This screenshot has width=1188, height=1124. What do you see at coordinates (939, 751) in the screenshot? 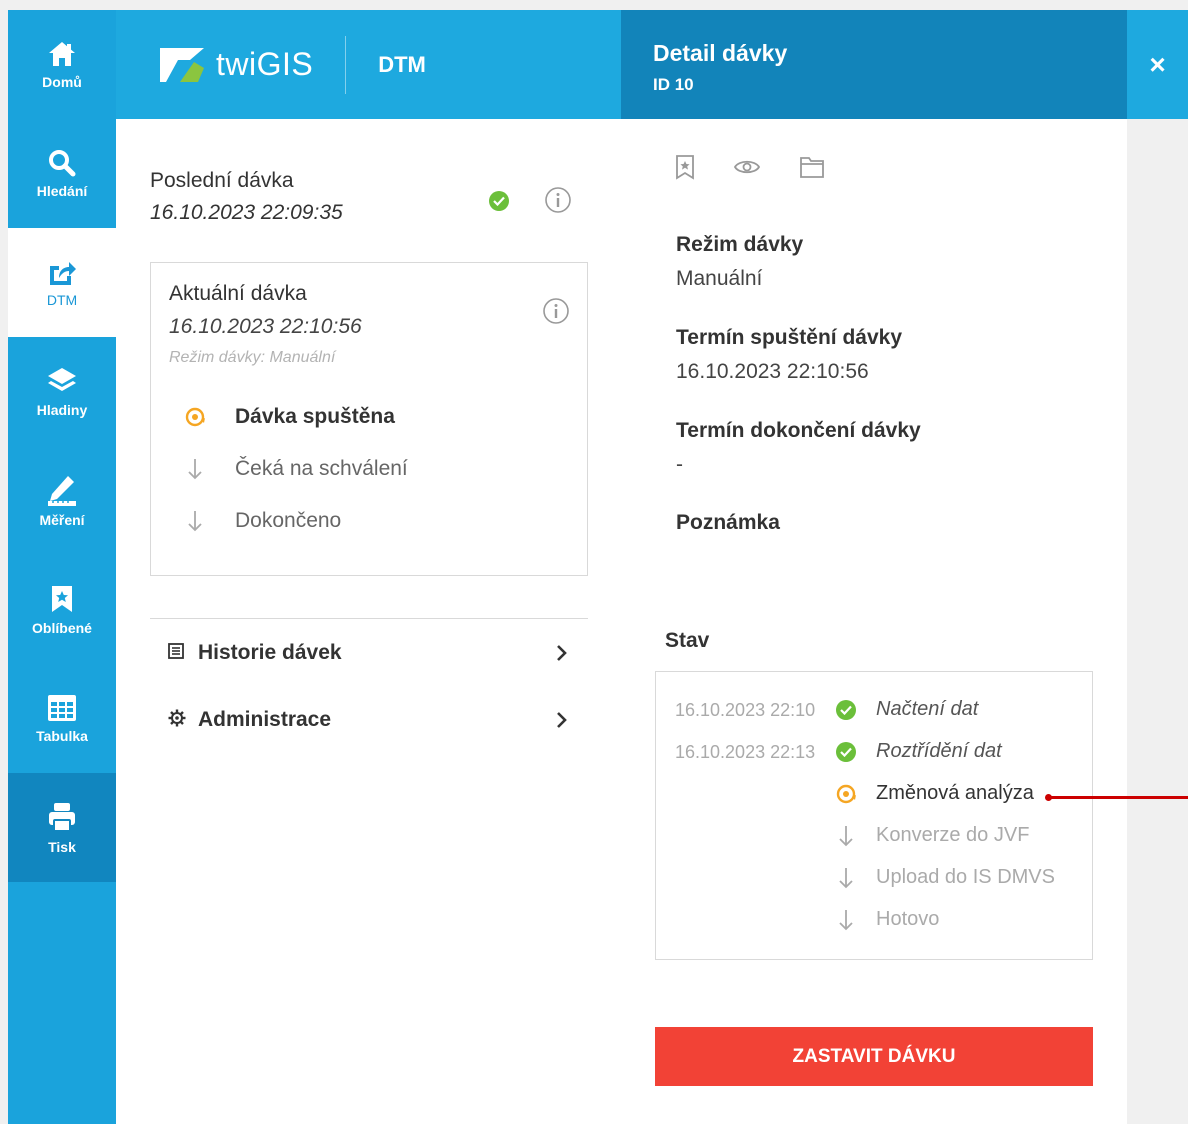
I see `status-text: Roztřídění dat` at bounding box center [939, 751].